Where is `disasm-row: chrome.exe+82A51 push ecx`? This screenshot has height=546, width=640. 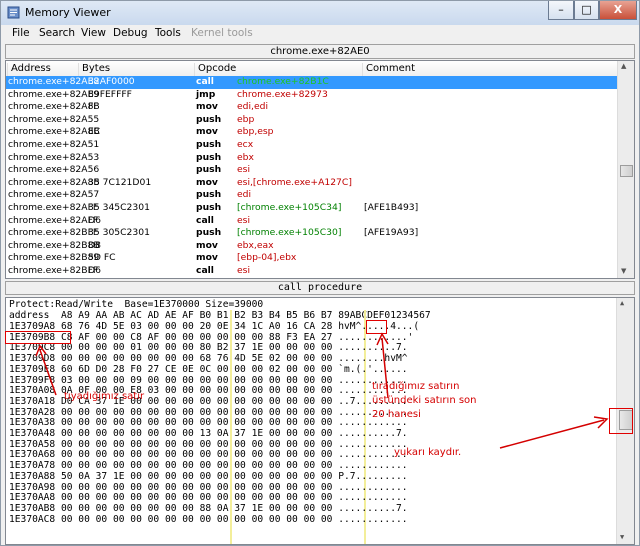 disasm-row: chrome.exe+82A51 push ecx is located at coordinates (312, 145).